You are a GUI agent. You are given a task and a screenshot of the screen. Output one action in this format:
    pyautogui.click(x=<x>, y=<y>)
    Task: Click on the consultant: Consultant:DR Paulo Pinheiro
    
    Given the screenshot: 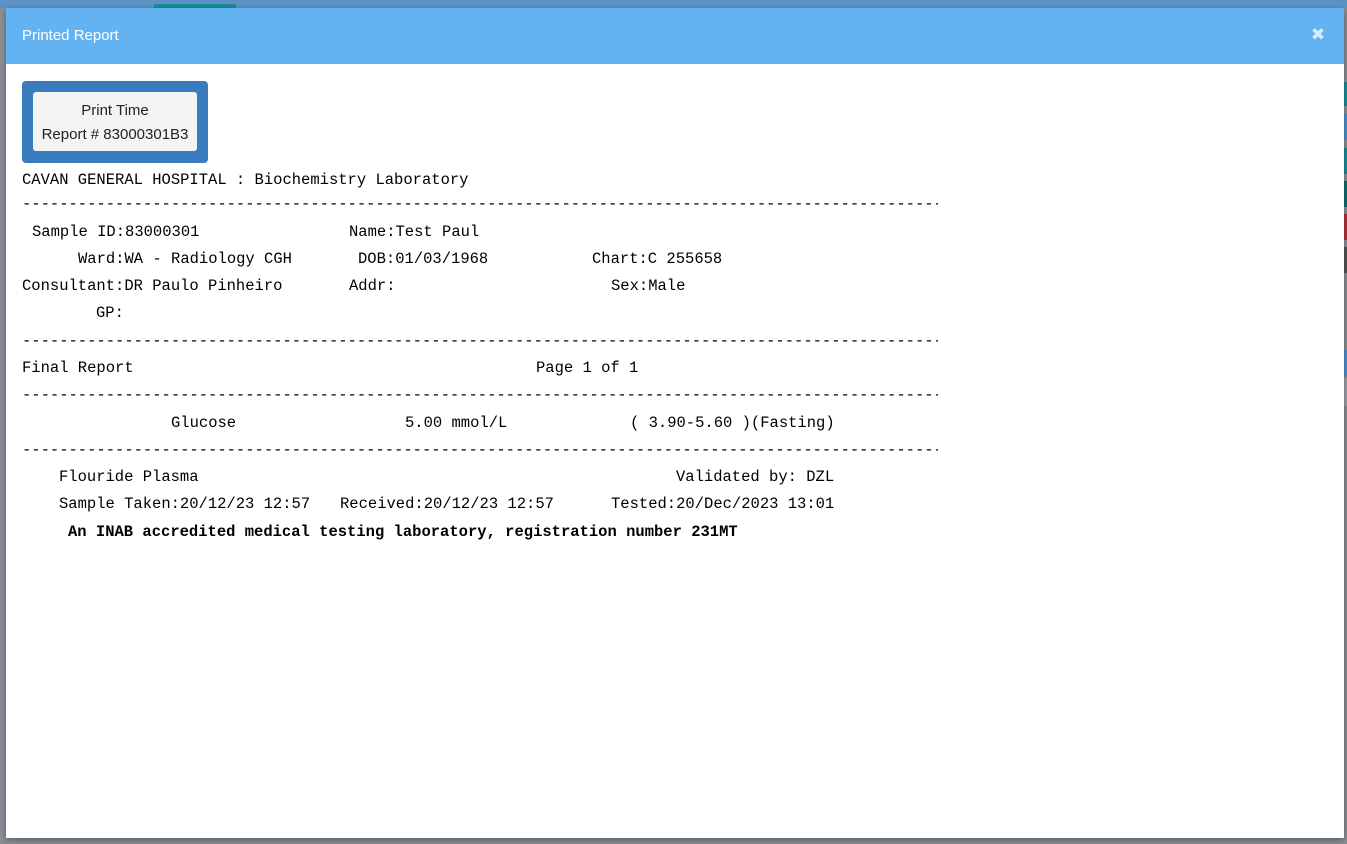 What is the action you would take?
    pyautogui.click(x=152, y=286)
    